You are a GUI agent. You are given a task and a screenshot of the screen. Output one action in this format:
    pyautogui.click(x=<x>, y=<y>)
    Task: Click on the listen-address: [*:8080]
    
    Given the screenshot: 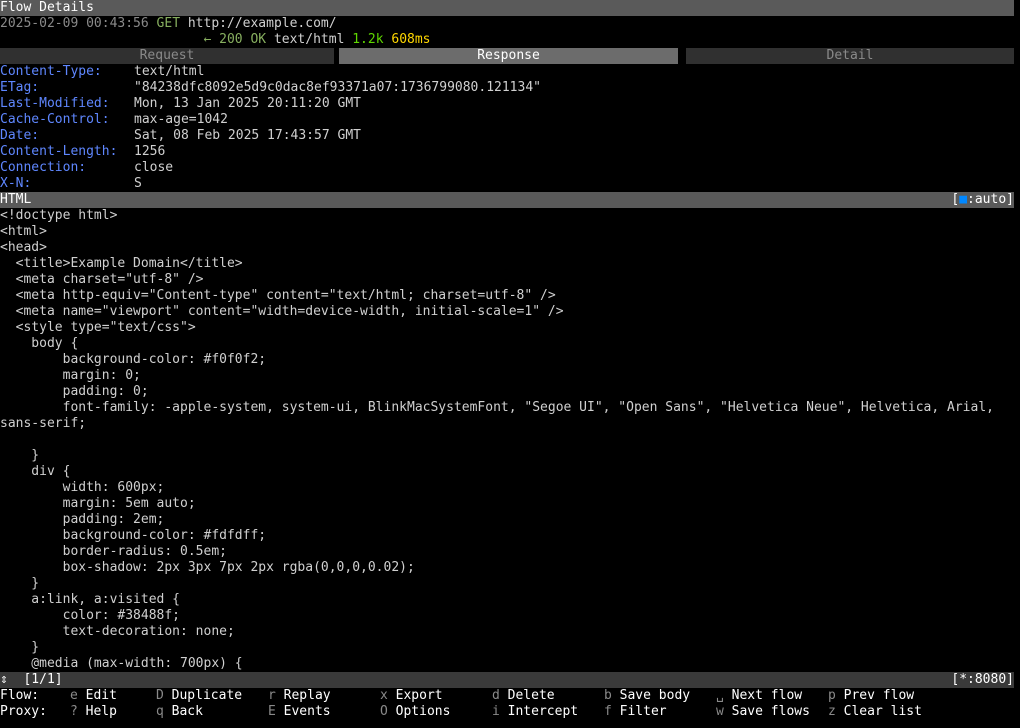 What is the action you would take?
    pyautogui.click(x=982, y=679)
    